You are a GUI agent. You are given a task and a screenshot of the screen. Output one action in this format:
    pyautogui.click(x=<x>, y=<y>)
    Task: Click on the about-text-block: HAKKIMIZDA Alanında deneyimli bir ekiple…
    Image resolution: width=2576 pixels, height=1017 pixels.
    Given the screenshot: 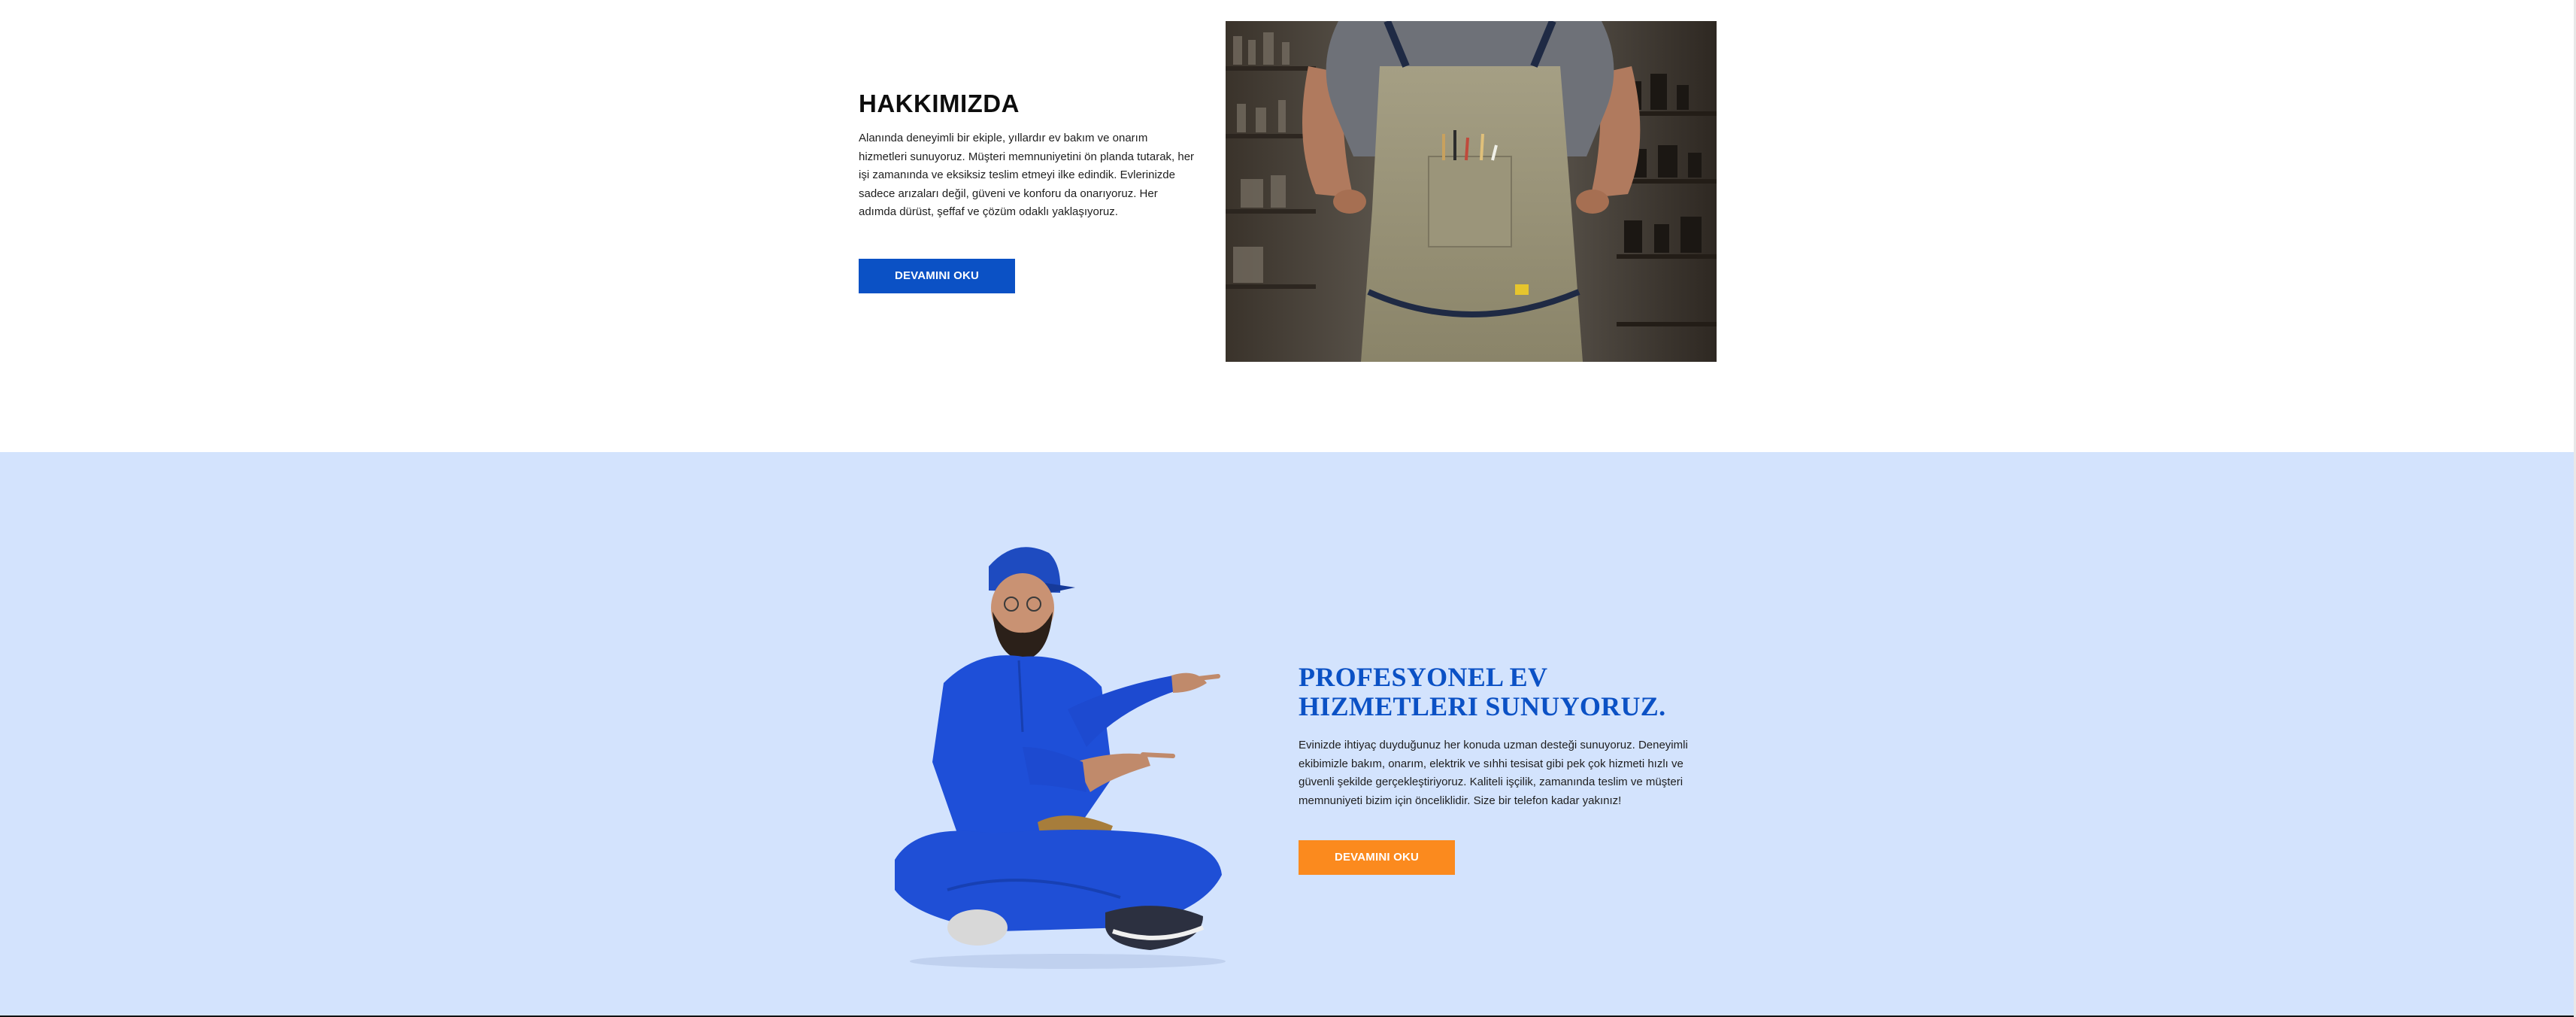 What is the action you would take?
    pyautogui.click(x=1028, y=191)
    